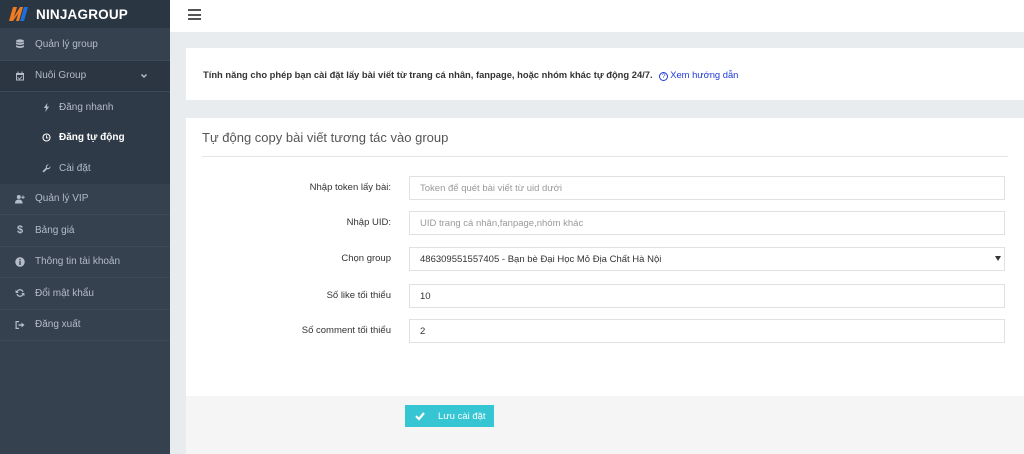  What do you see at coordinates (61, 76) in the screenshot?
I see `sidebar-item-label: Nuôi Group` at bounding box center [61, 76].